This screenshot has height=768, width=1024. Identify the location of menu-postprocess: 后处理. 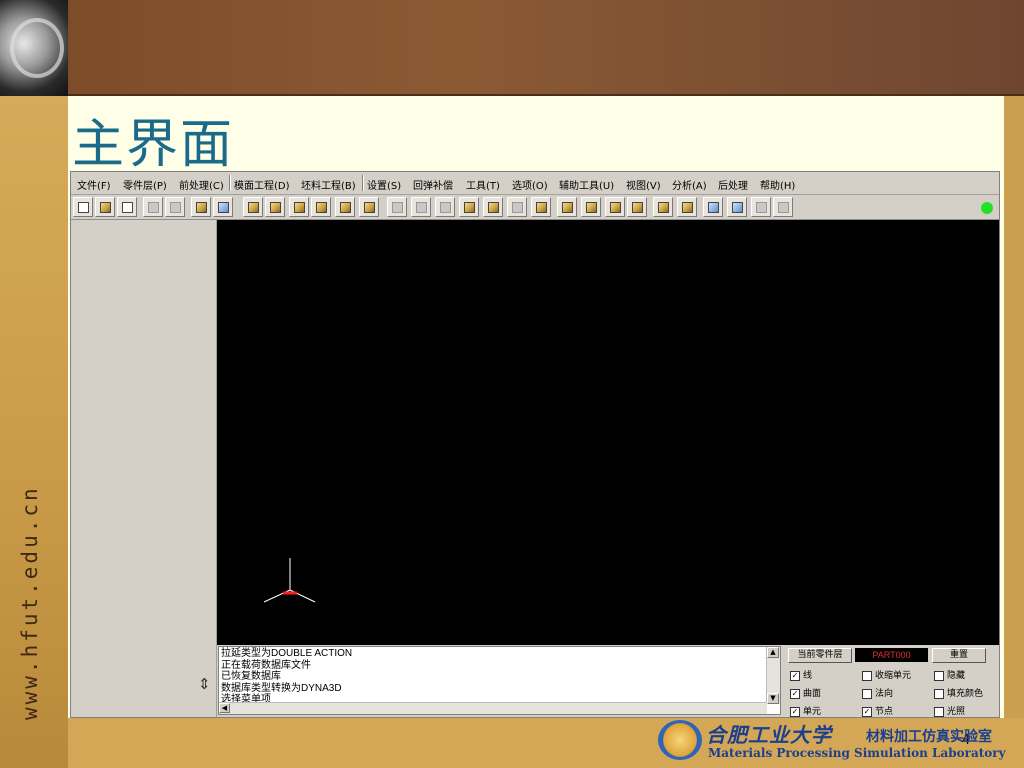
(733, 184).